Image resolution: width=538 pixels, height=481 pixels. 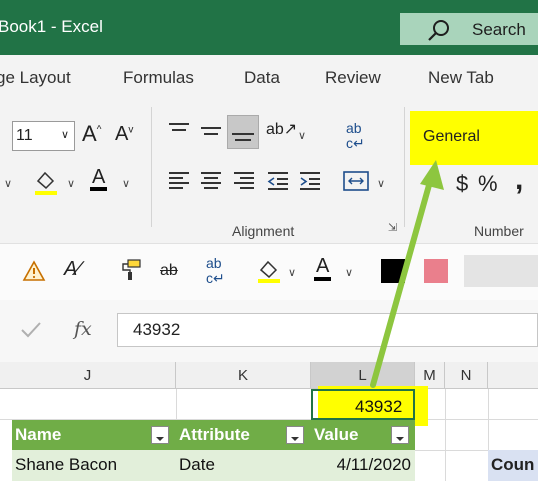 I want to click on orientation-icon: ab↗, so click(x=281, y=129).